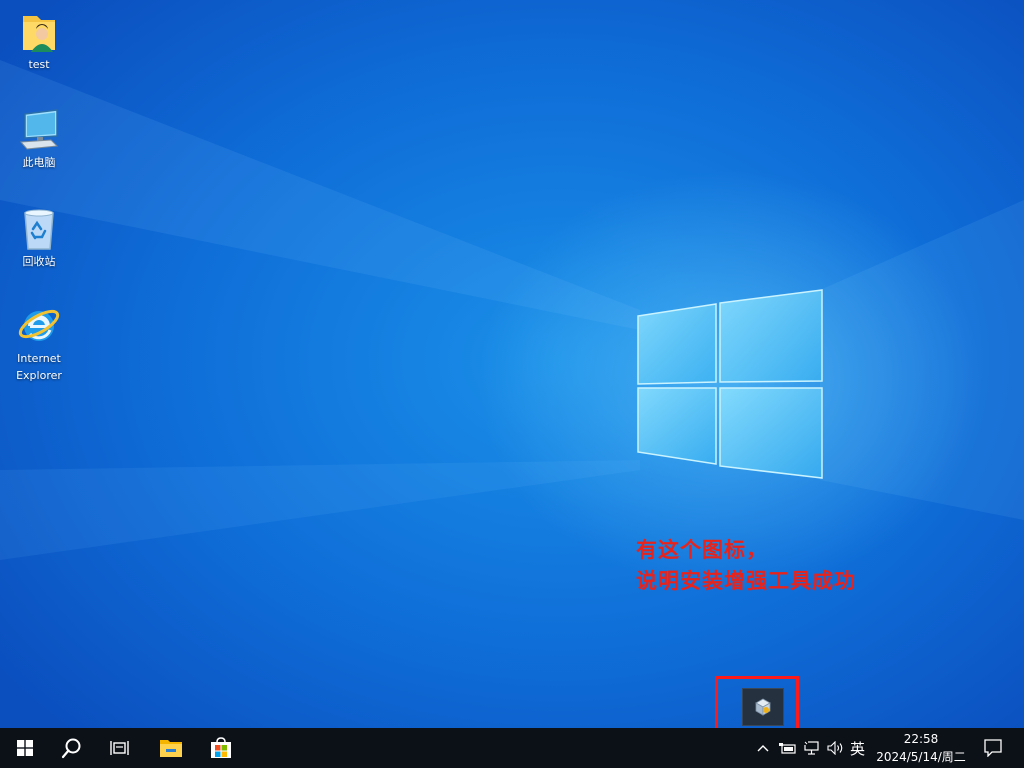 The image size is (1024, 768). I want to click on action-center-button, so click(993, 748).